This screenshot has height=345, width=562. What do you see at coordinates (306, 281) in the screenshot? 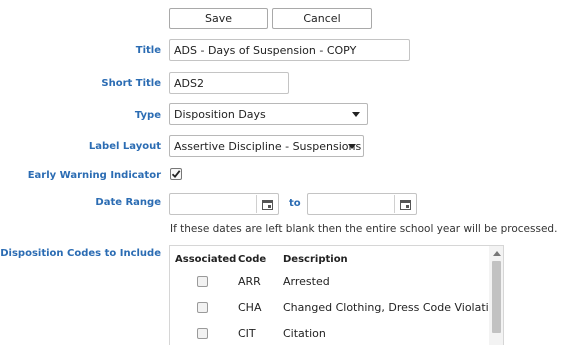
I see `row-description: Arrested` at bounding box center [306, 281].